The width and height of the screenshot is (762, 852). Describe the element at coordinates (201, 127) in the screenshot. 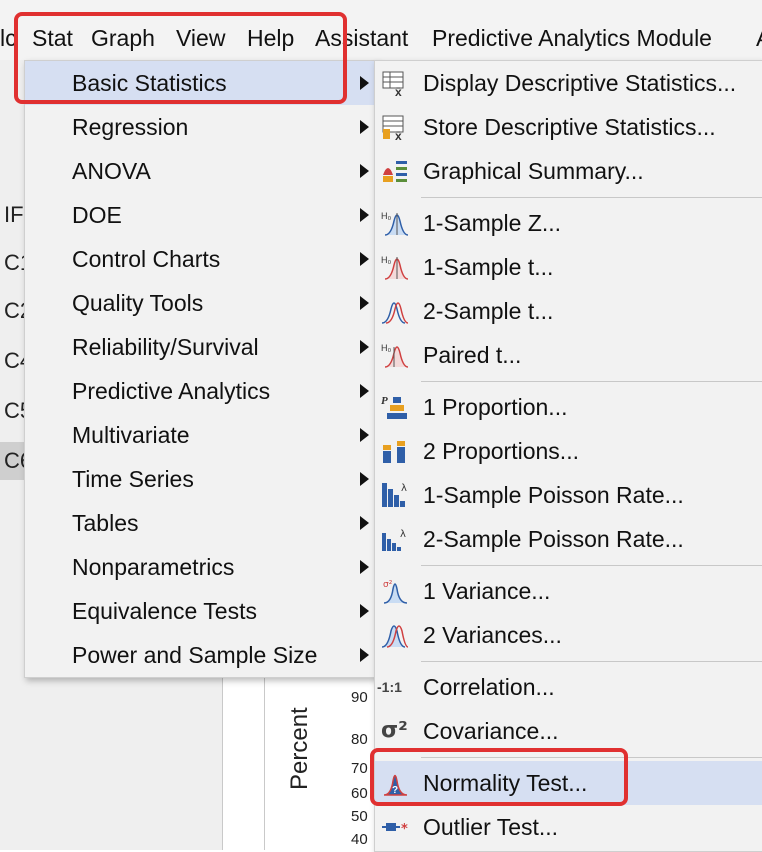

I see `menu-item-regression: Regression` at that location.